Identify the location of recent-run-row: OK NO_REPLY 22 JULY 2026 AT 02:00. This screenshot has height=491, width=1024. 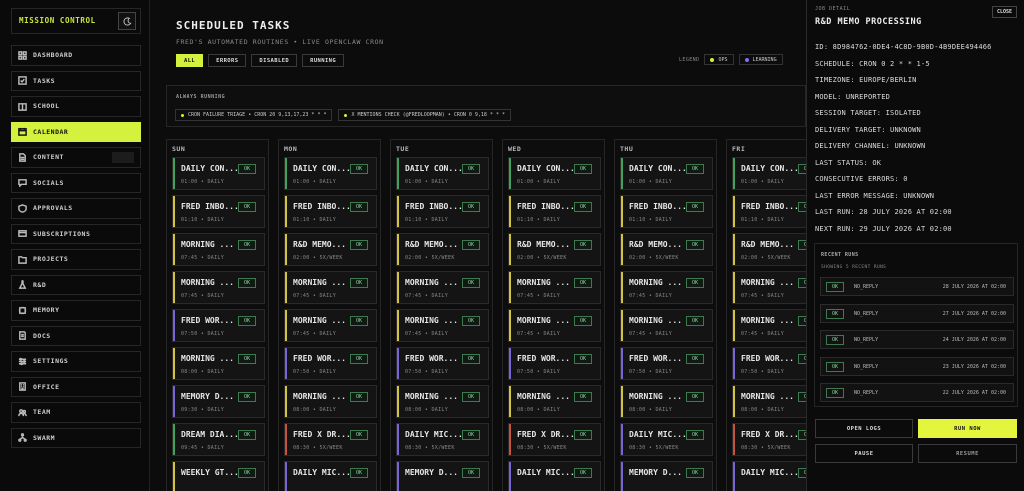
(917, 392).